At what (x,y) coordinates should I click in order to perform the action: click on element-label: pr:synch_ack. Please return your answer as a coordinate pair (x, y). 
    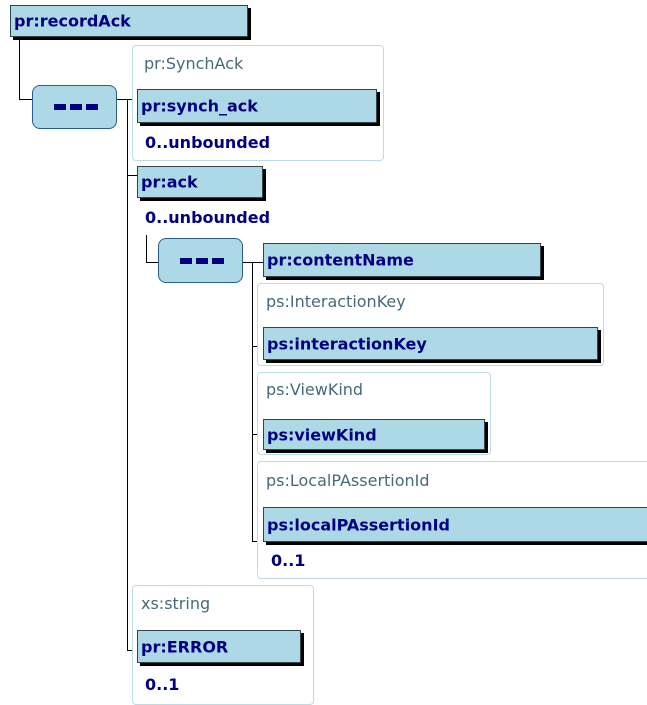
    Looking at the image, I should click on (199, 106).